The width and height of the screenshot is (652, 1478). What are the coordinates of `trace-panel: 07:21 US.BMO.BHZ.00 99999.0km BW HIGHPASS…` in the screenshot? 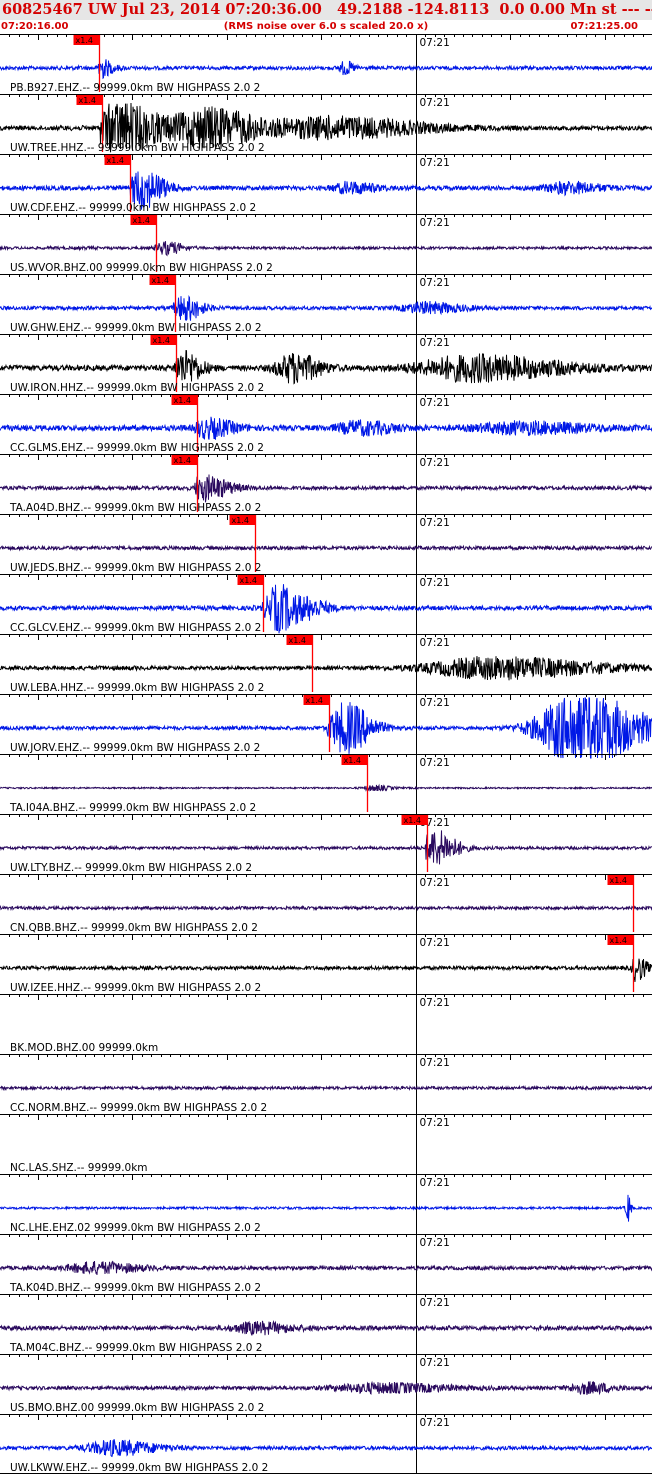 It's located at (326, 1384).